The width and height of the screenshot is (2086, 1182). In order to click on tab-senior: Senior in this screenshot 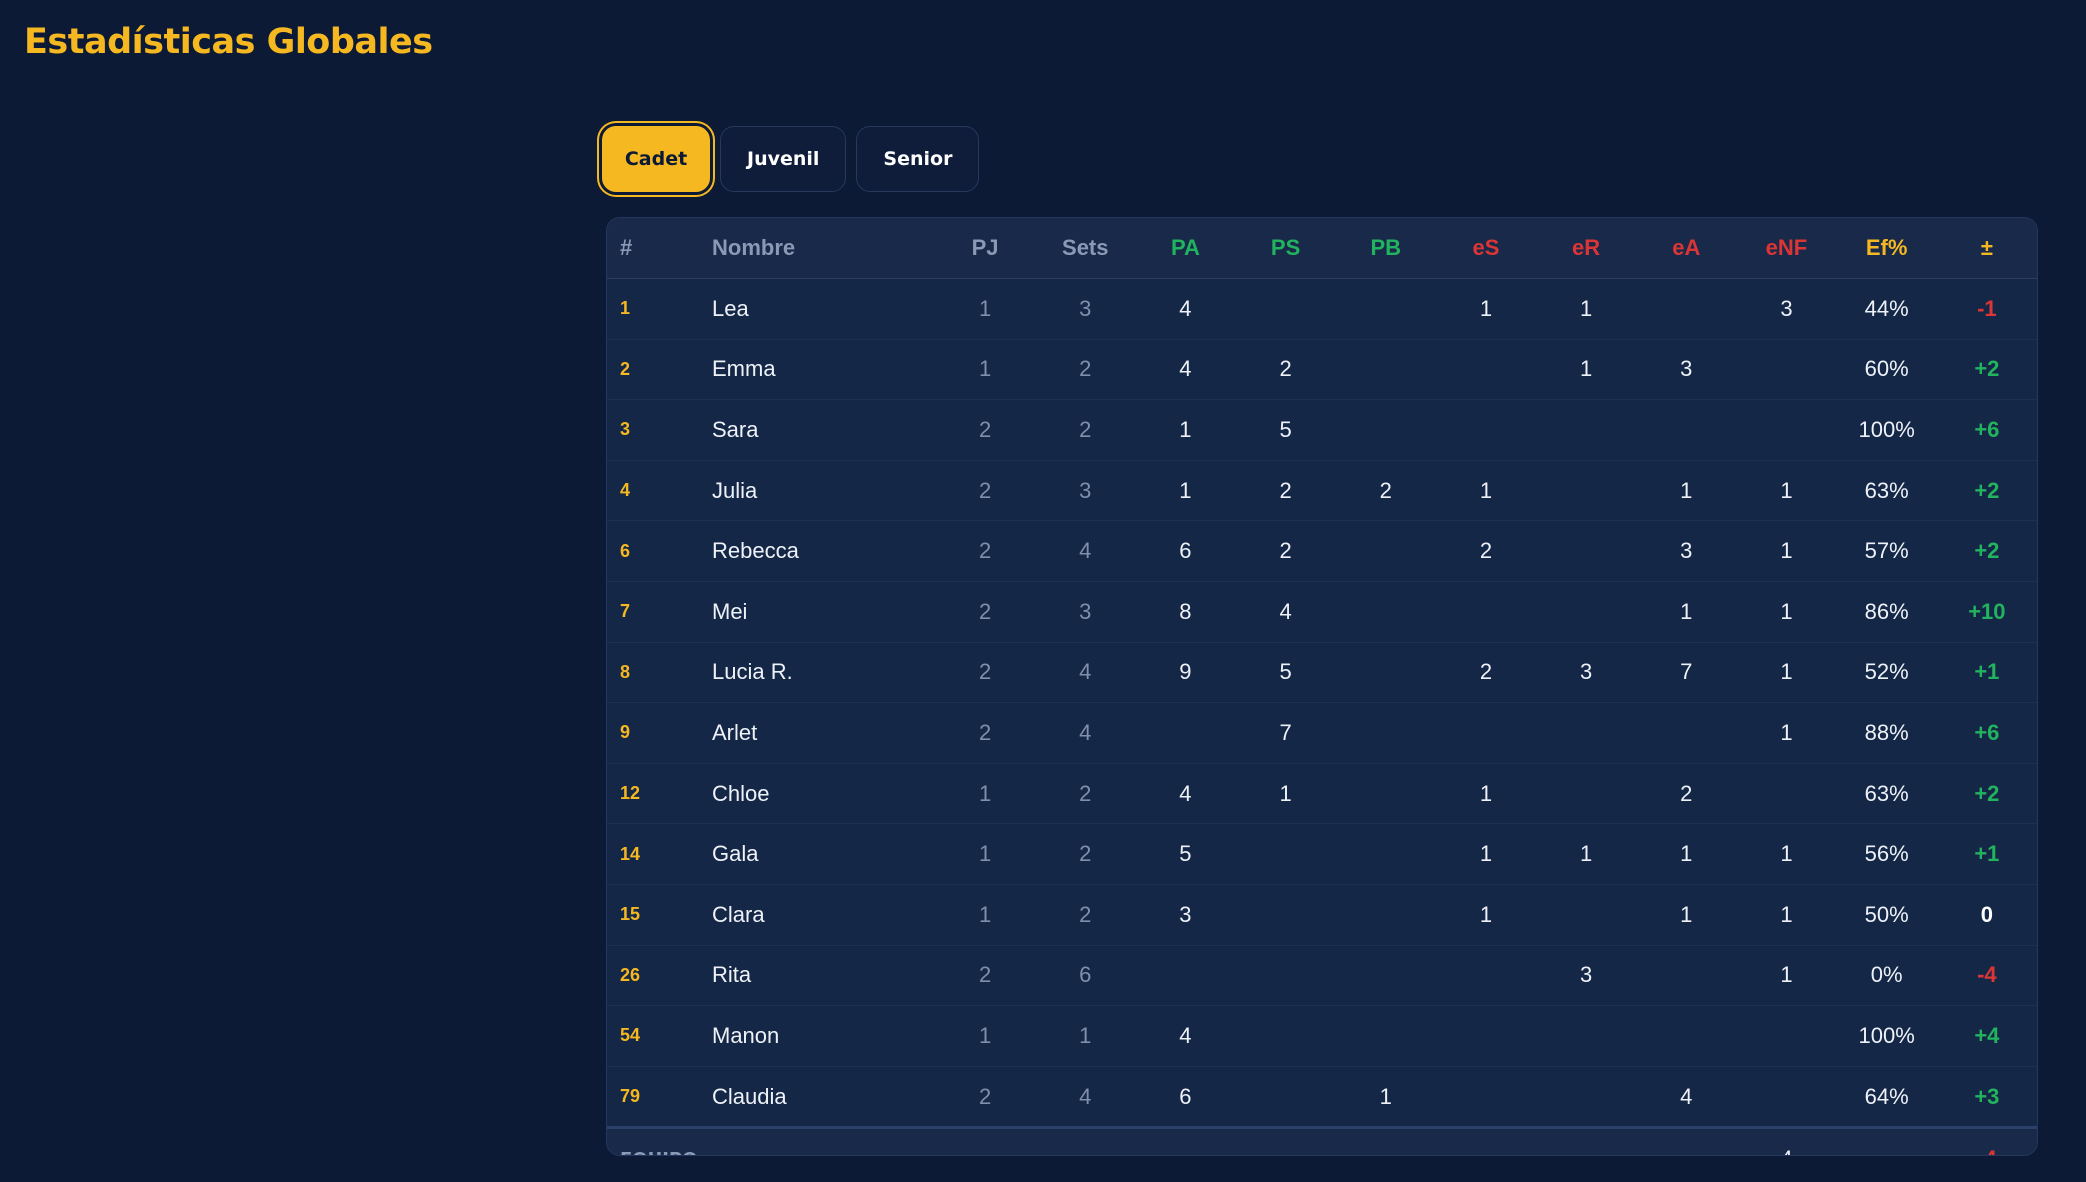, I will do `click(918, 159)`.